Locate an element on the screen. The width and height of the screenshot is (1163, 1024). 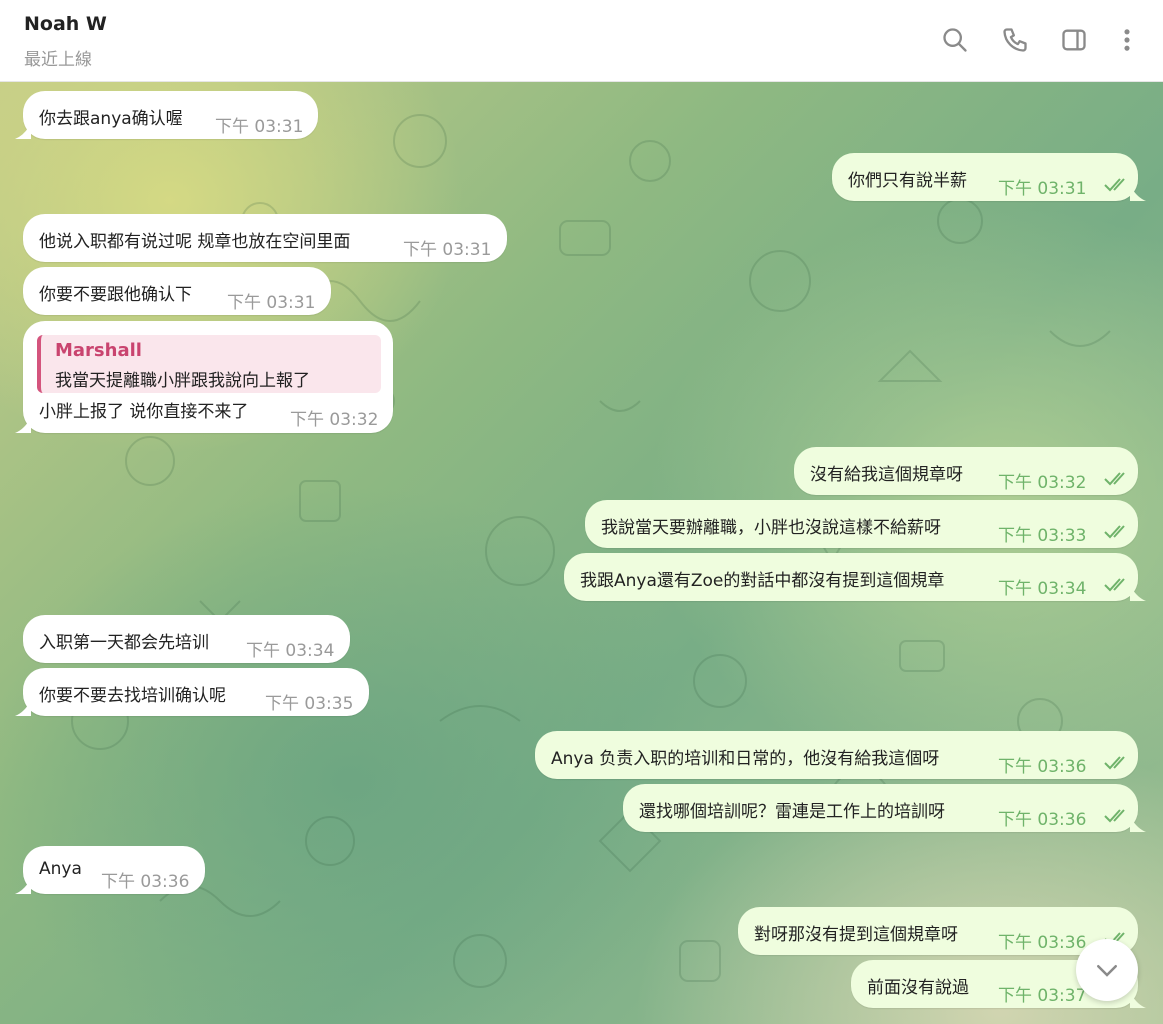
message-incoming: Anya 下午 03:36 is located at coordinates (110, 870).